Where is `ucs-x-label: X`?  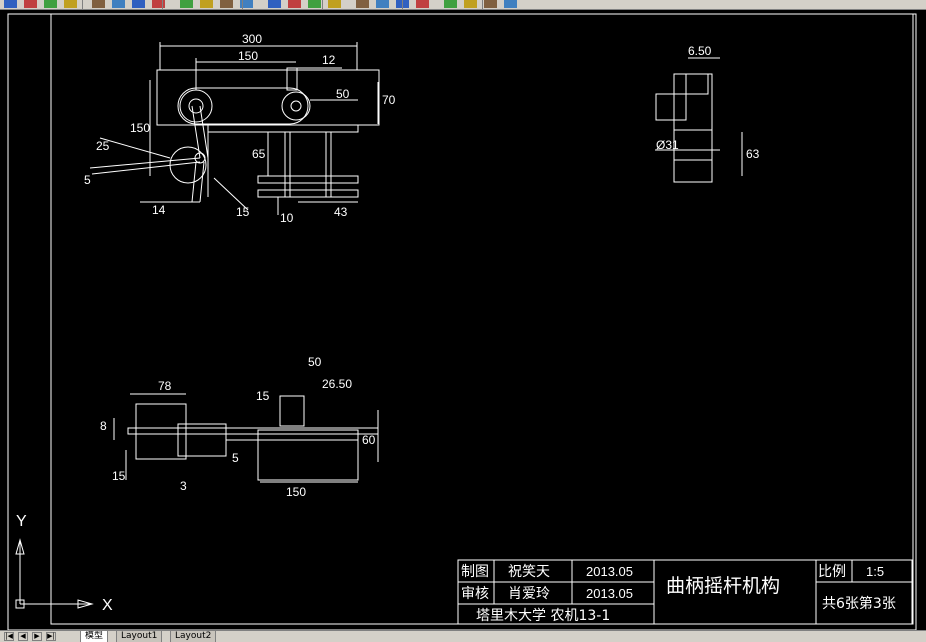
ucs-x-label: X is located at coordinates (107, 605).